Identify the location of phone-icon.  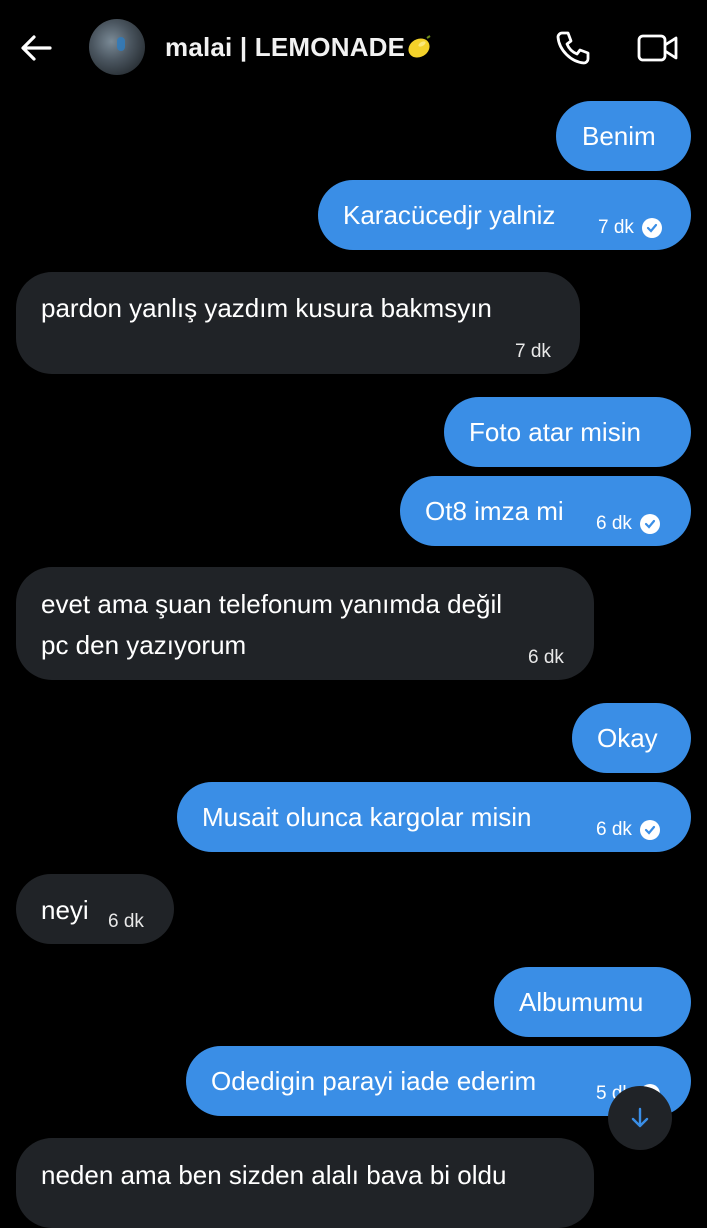
(573, 48).